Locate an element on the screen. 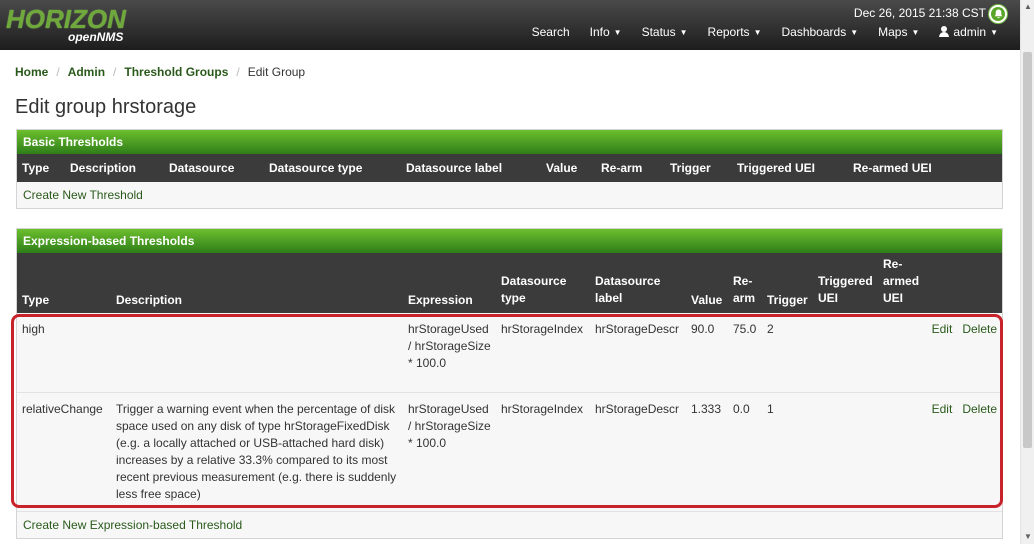 Image resolution: width=1034 pixels, height=544 pixels. notification-bell-icon is located at coordinates (998, 14).